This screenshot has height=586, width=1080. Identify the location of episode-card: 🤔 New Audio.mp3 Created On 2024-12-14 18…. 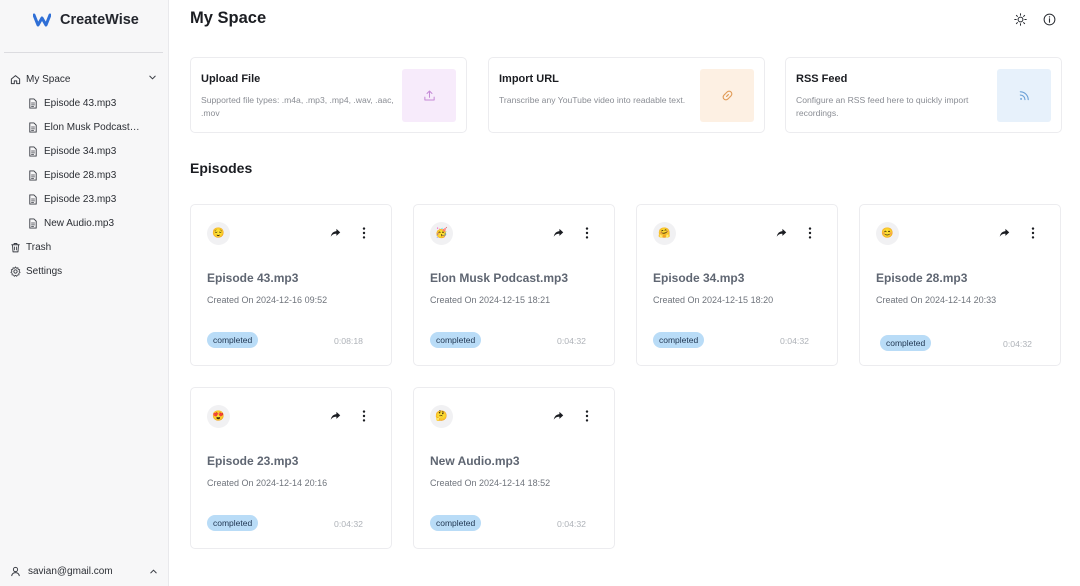
(514, 468).